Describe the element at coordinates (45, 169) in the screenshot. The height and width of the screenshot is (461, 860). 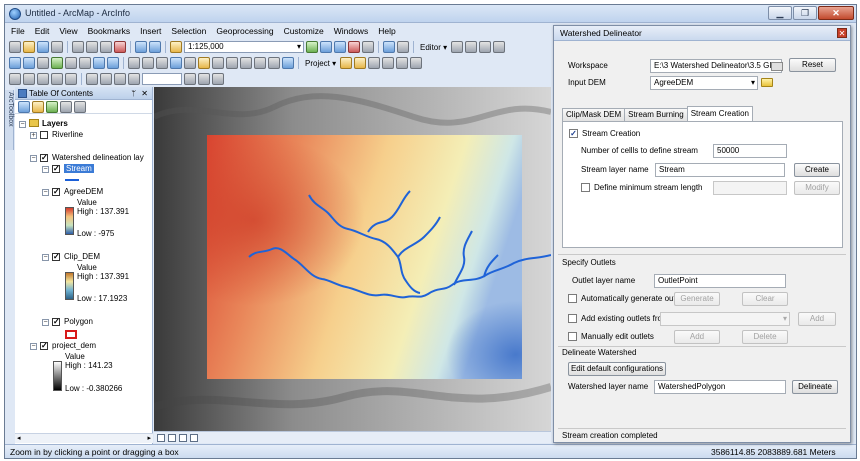
I see `stream-collapse-icon: −` at that location.